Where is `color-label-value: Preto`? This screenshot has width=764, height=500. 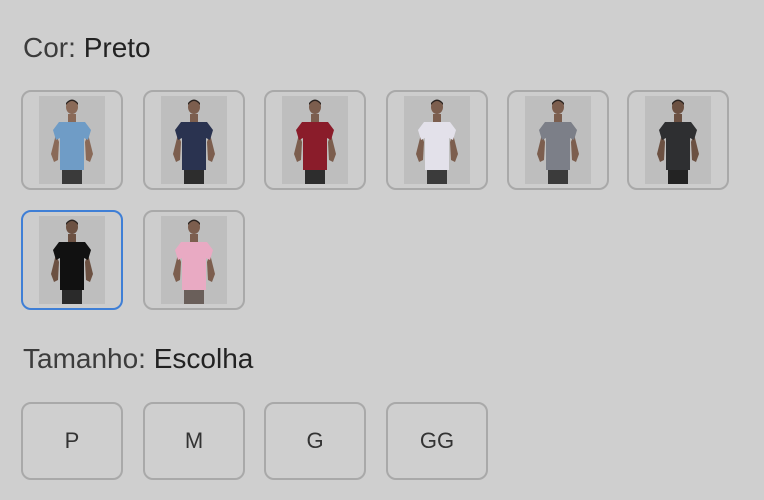
color-label-value: Preto is located at coordinates (117, 47).